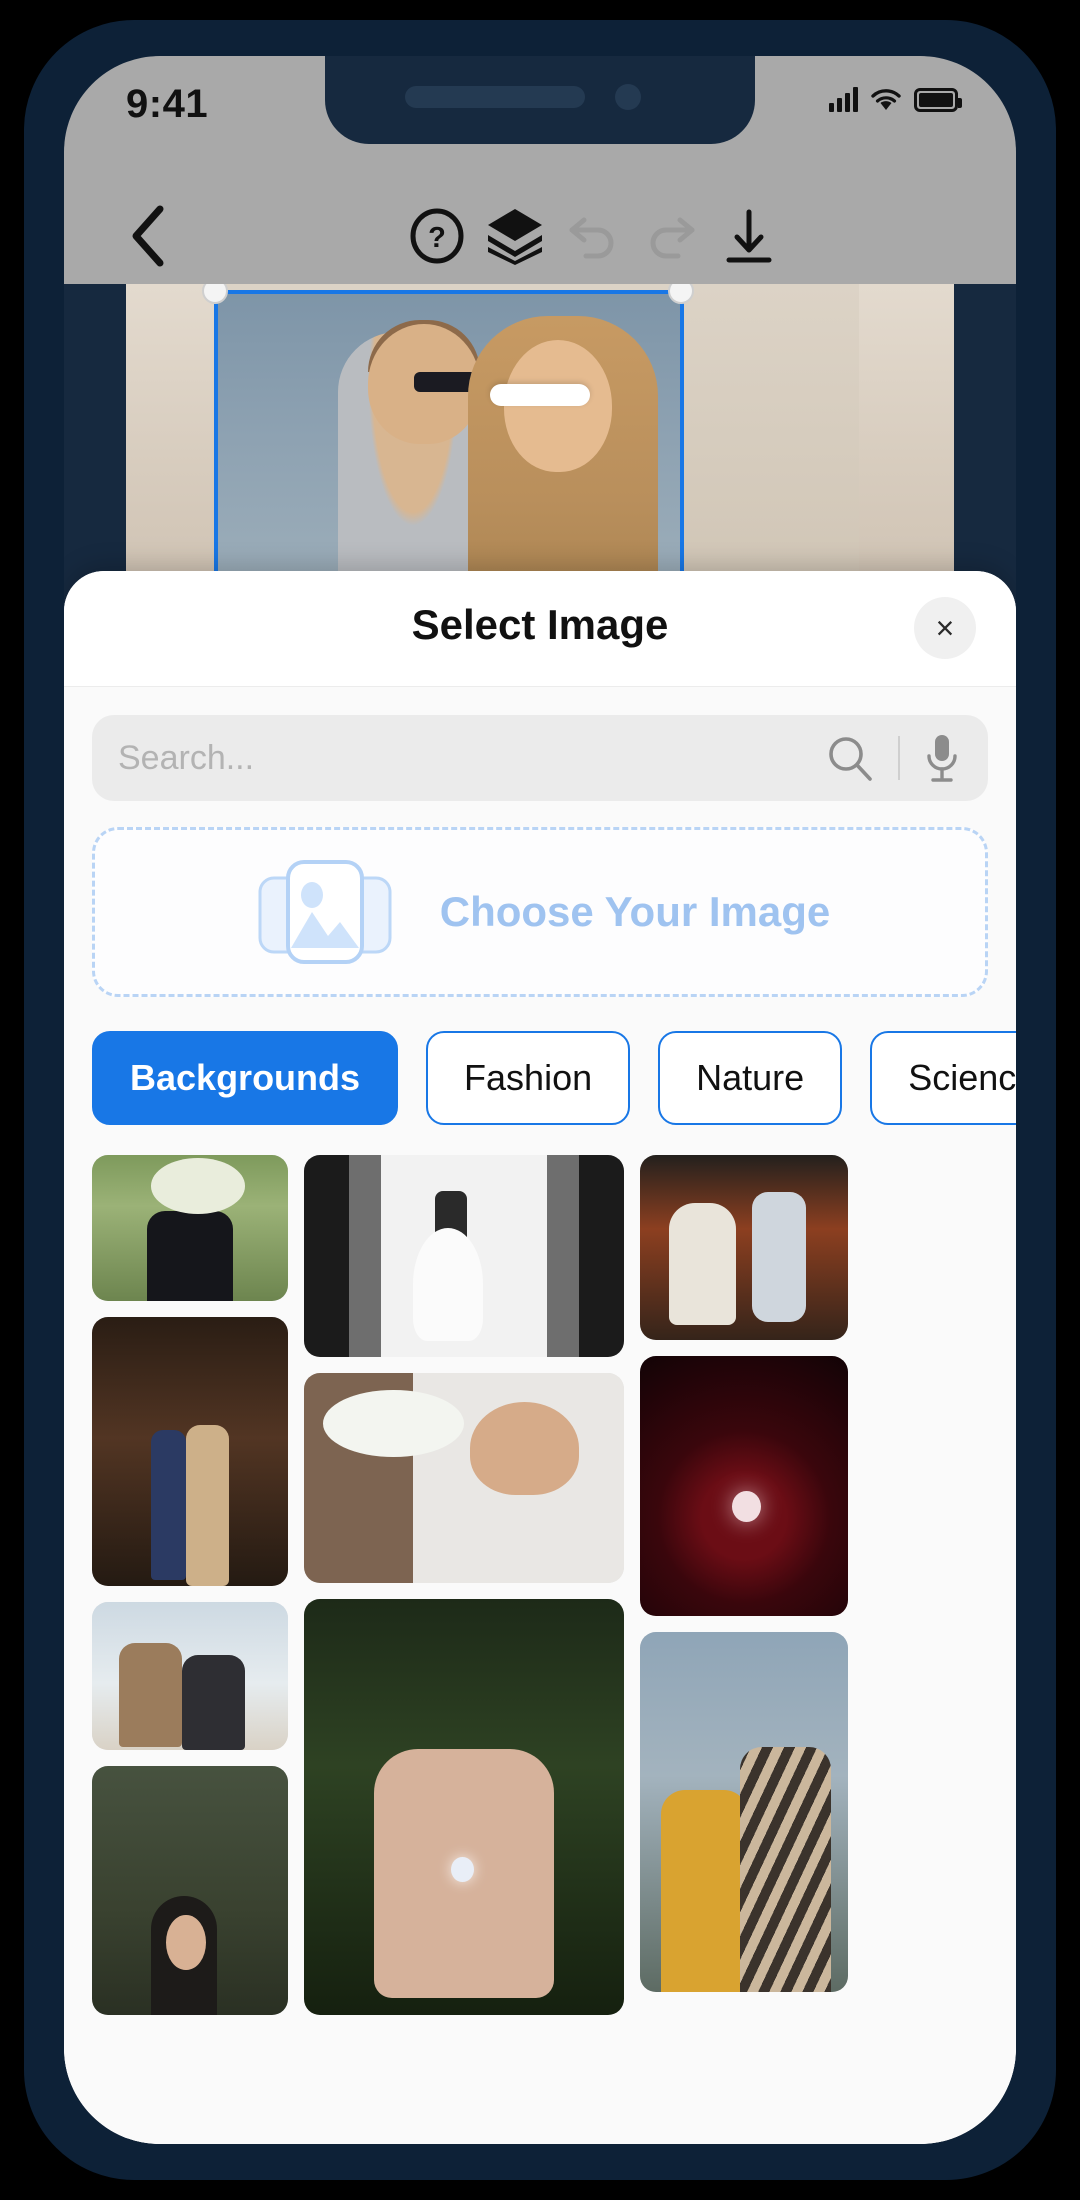 This screenshot has height=2200, width=1080. I want to click on close-button: ×, so click(945, 628).